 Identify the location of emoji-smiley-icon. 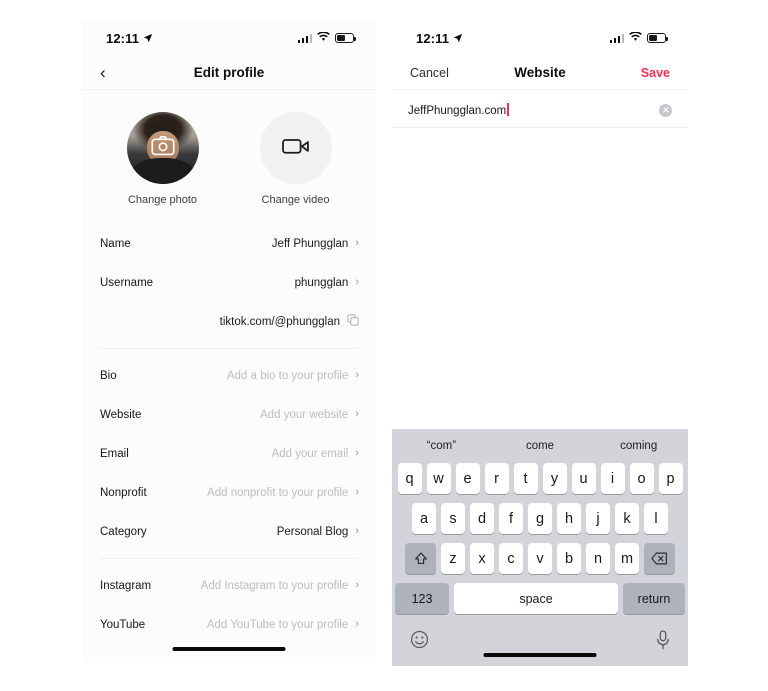
(419, 642).